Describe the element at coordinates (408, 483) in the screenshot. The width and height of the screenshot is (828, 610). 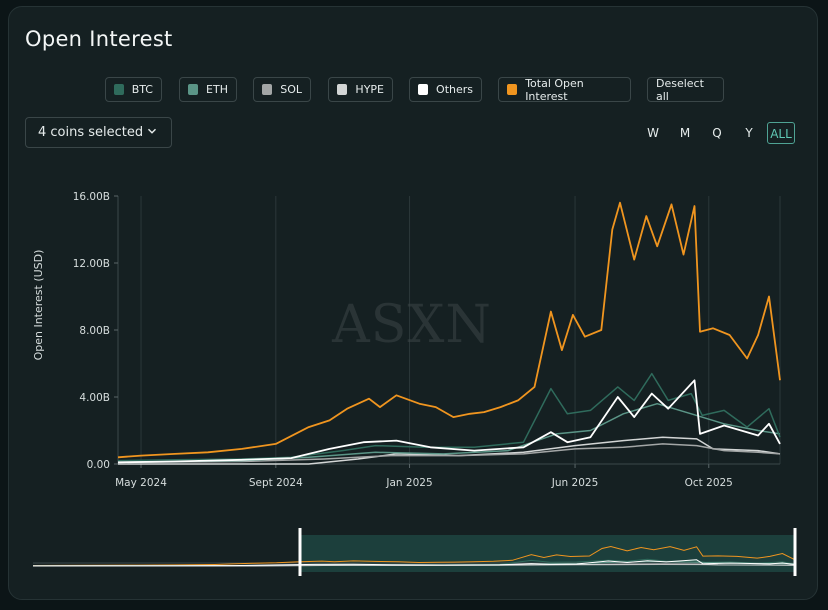
I see `x-tick-label: Jan 2025` at that location.